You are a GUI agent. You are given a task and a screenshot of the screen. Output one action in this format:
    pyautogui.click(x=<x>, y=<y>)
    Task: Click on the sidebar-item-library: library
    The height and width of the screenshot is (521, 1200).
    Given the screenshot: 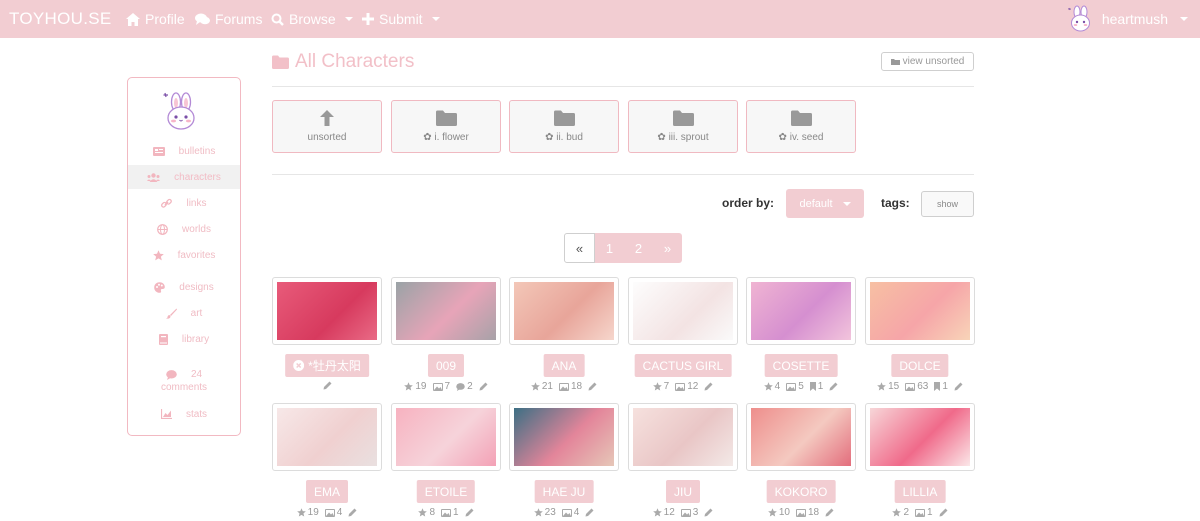 What is the action you would take?
    pyautogui.click(x=184, y=339)
    